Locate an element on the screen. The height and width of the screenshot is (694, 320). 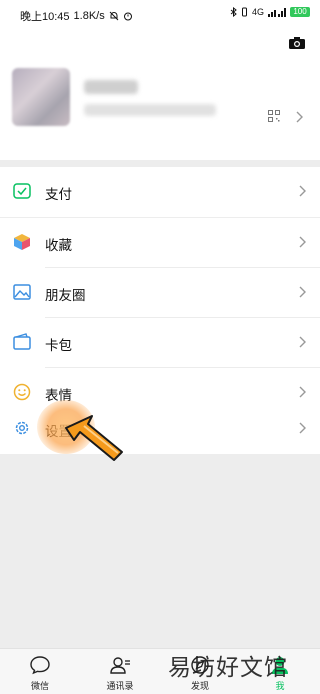
pointer-arrow-icon is located at coordinates (94, 438).